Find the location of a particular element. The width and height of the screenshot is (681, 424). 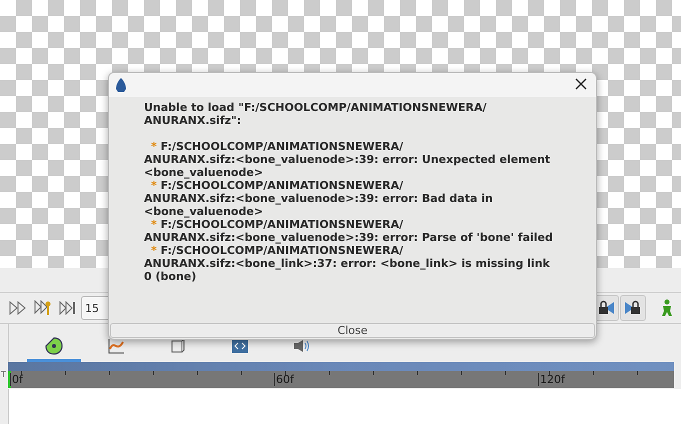

curve-icon is located at coordinates (116, 345).